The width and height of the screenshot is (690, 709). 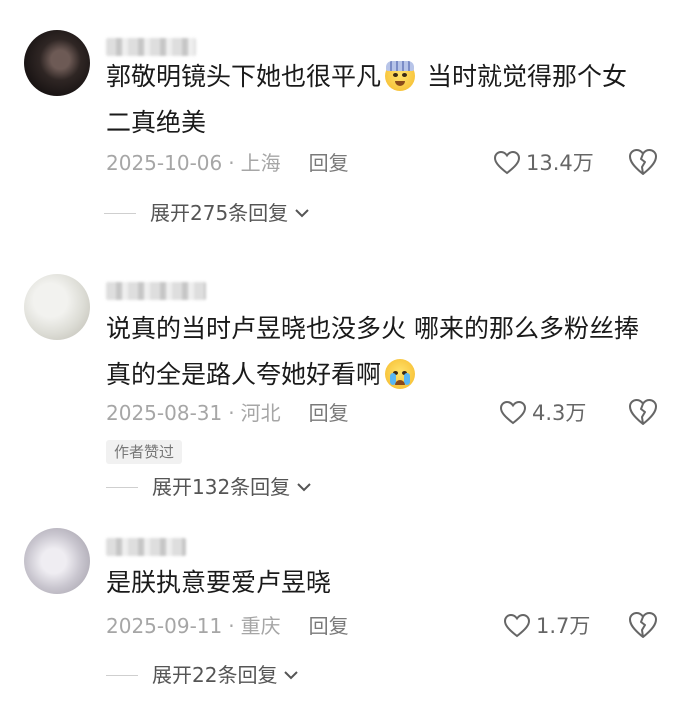 I want to click on like-button: 13.4万, so click(x=544, y=163).